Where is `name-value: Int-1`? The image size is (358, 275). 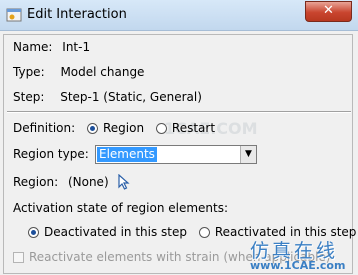 name-value: Int-1 is located at coordinates (76, 47).